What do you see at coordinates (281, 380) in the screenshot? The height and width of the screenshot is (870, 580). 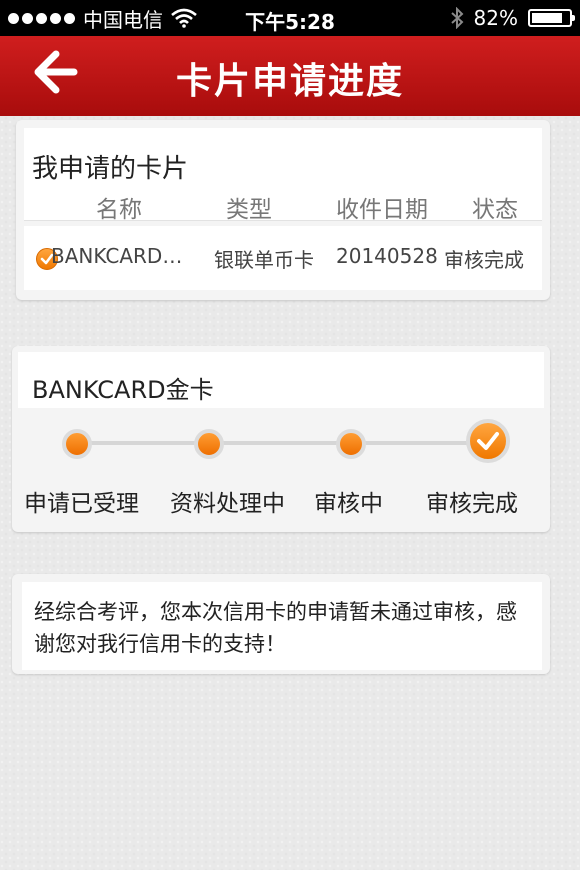 I see `progress-header: BANKCARD金卡` at bounding box center [281, 380].